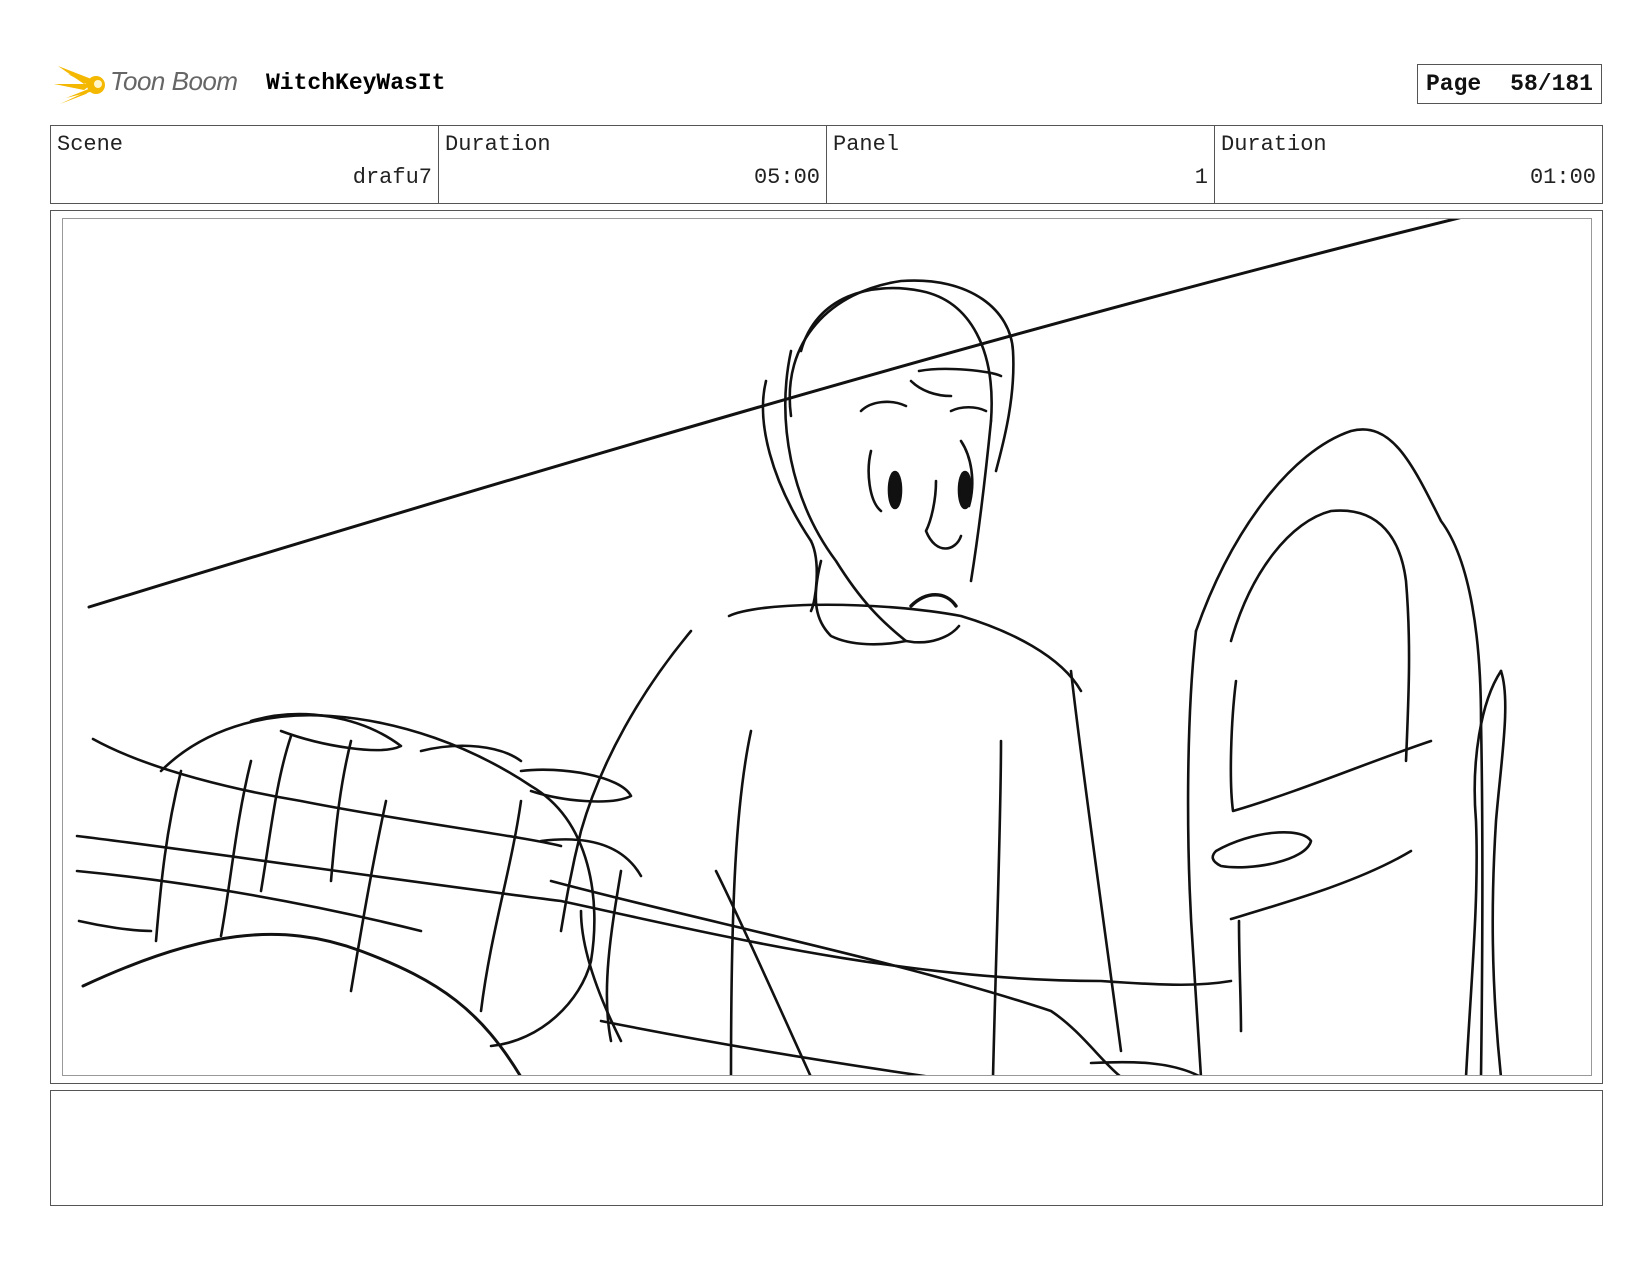  Describe the element at coordinates (1021, 164) in the screenshot. I see `panel-cell: Panel 1` at that location.